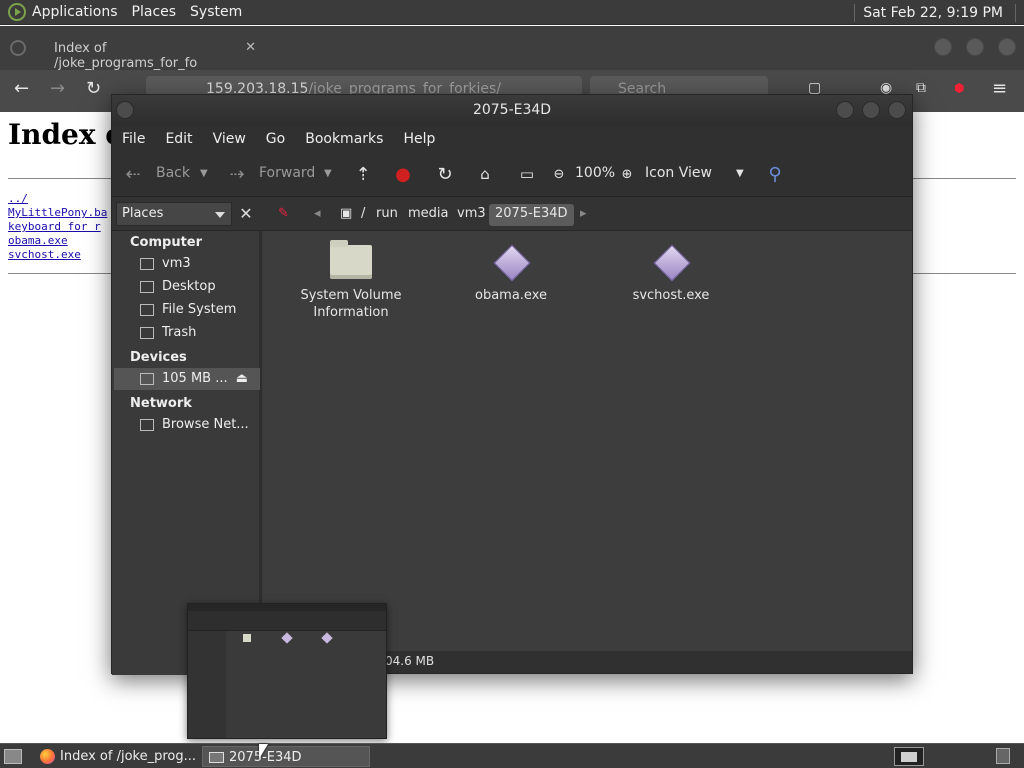 The width and height of the screenshot is (1024, 768). What do you see at coordinates (485, 174) in the screenshot?
I see `home-icon: ⌂` at bounding box center [485, 174].